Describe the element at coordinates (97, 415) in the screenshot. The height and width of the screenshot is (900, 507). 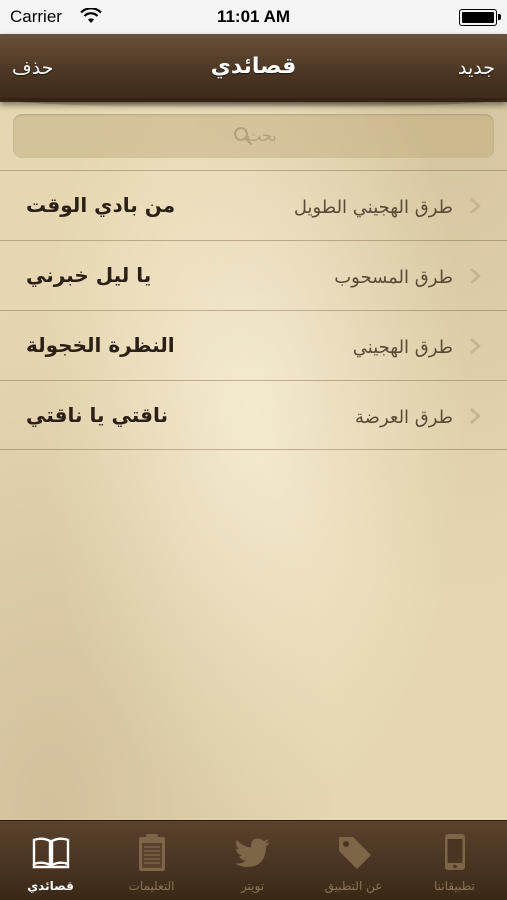
I see `poem-title: ناقتي يا ناقتي` at that location.